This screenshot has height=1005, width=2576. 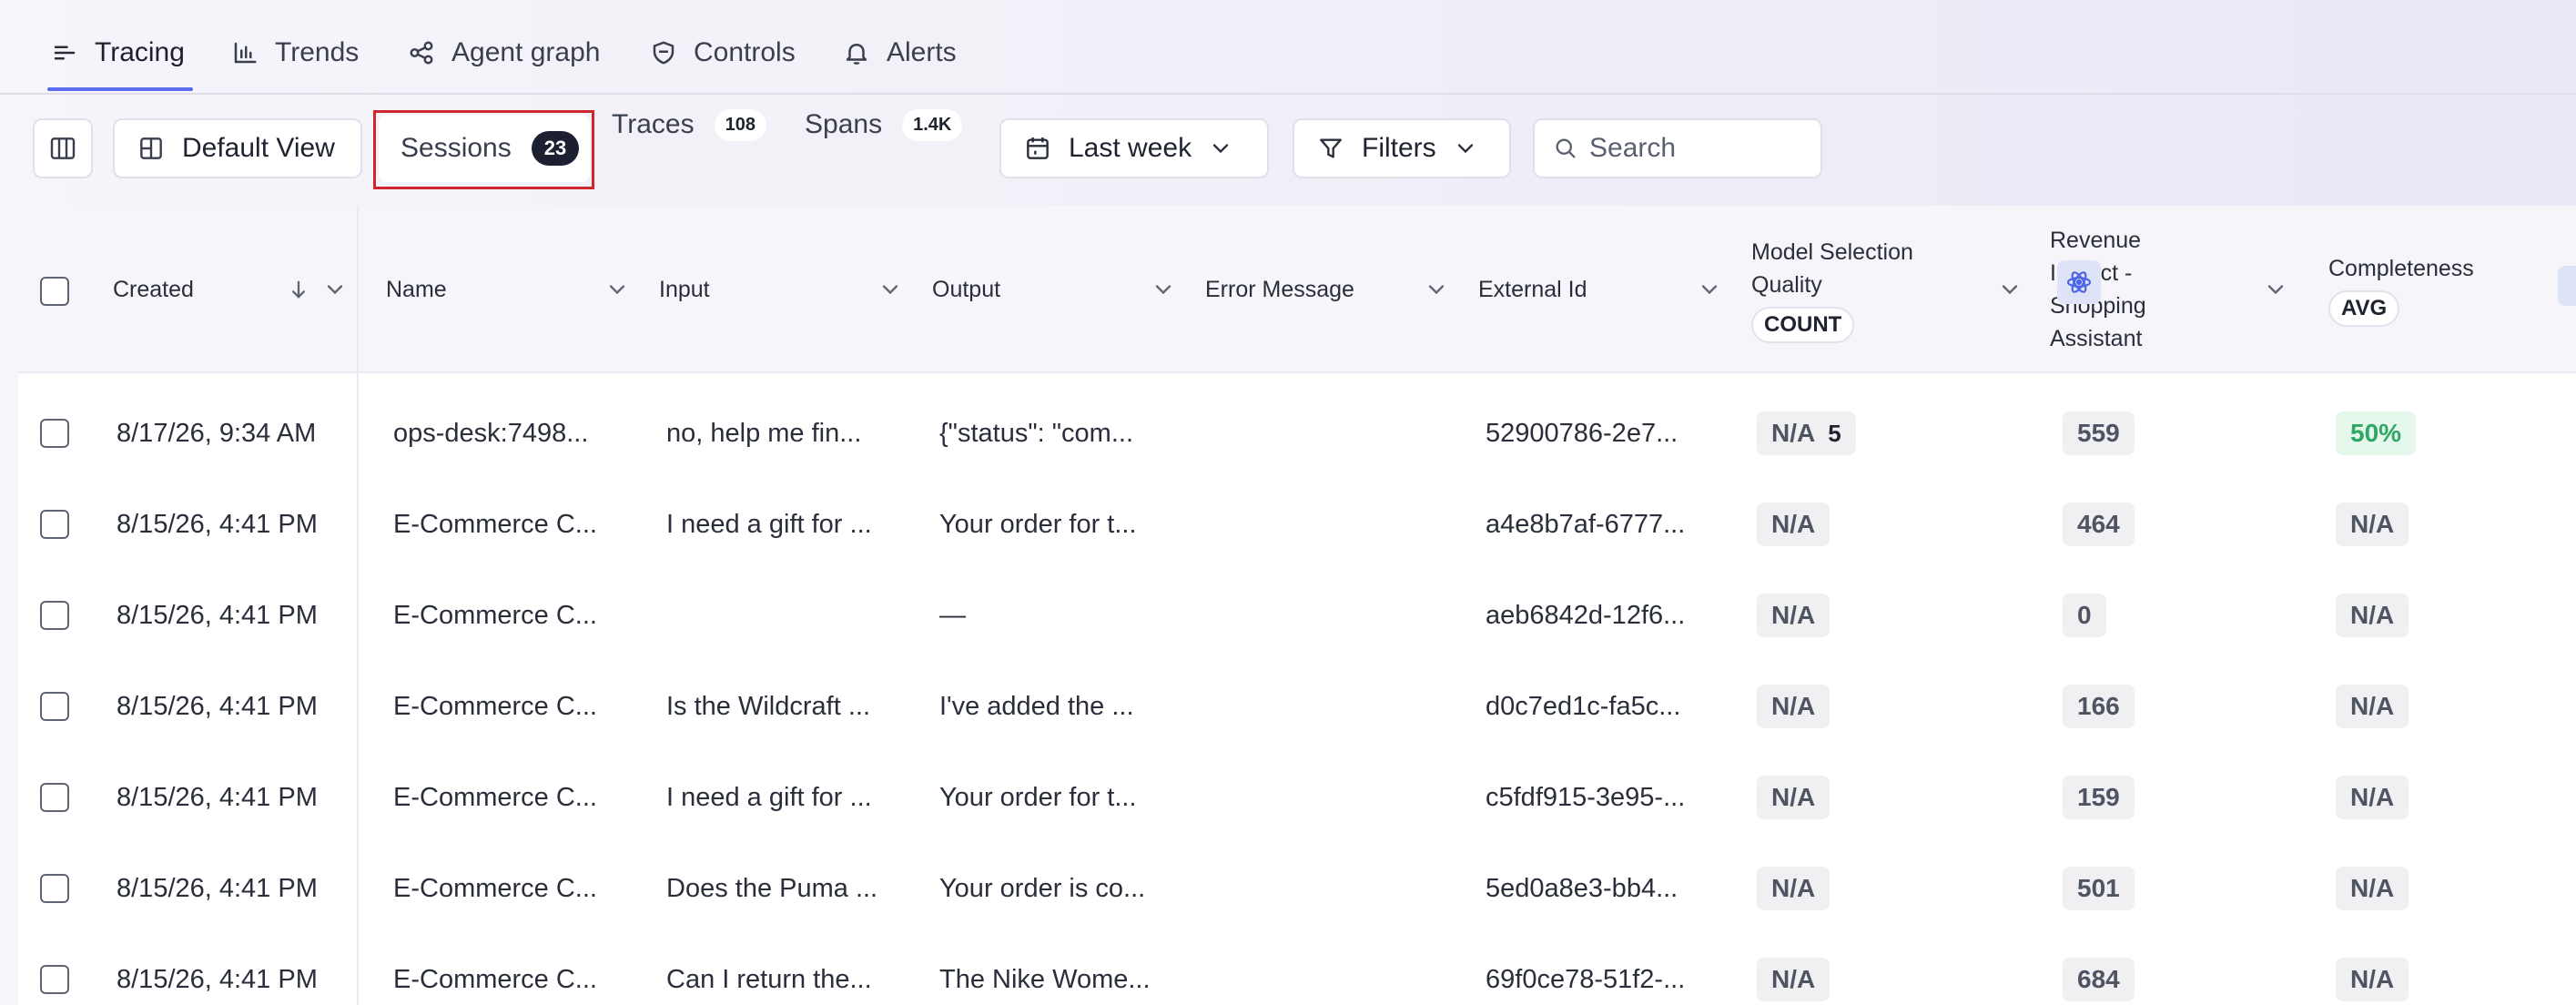 I want to click on revenue-impact-pill: 166, so click(x=2099, y=706).